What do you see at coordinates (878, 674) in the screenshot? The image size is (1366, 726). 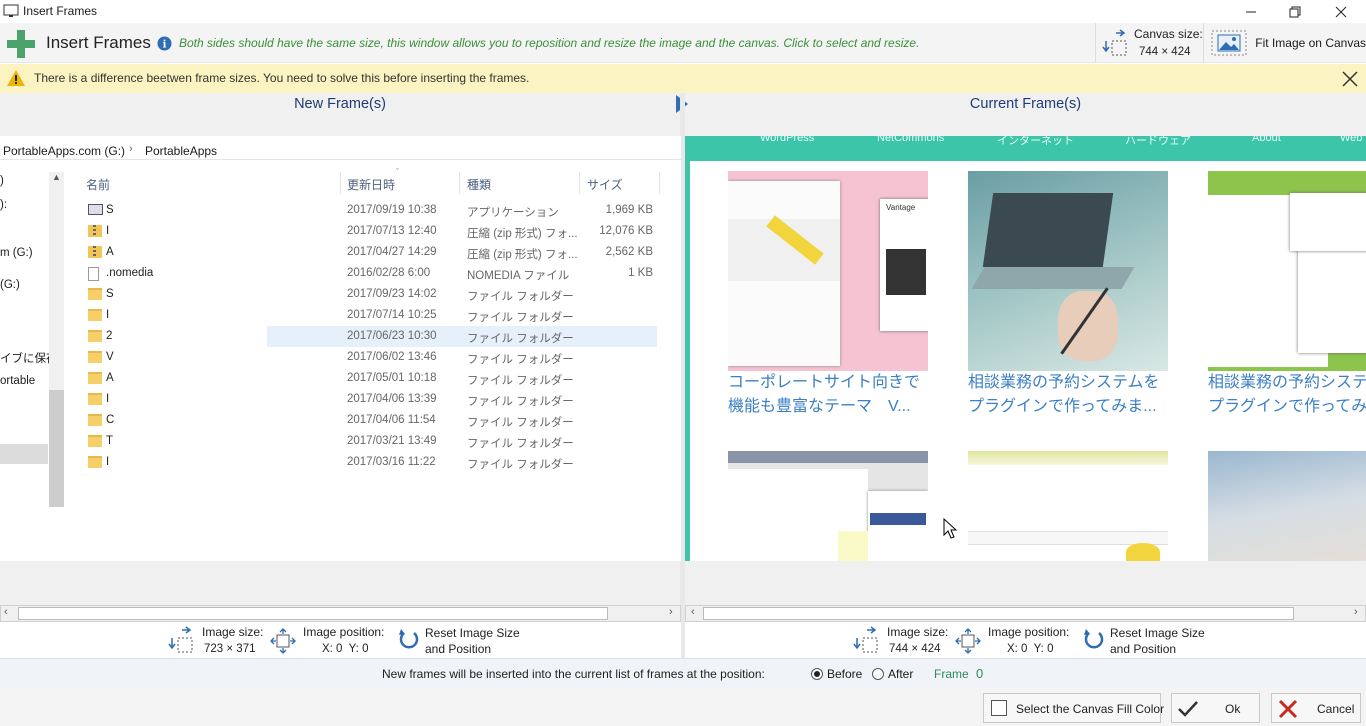 I see `radio-unchecked` at bounding box center [878, 674].